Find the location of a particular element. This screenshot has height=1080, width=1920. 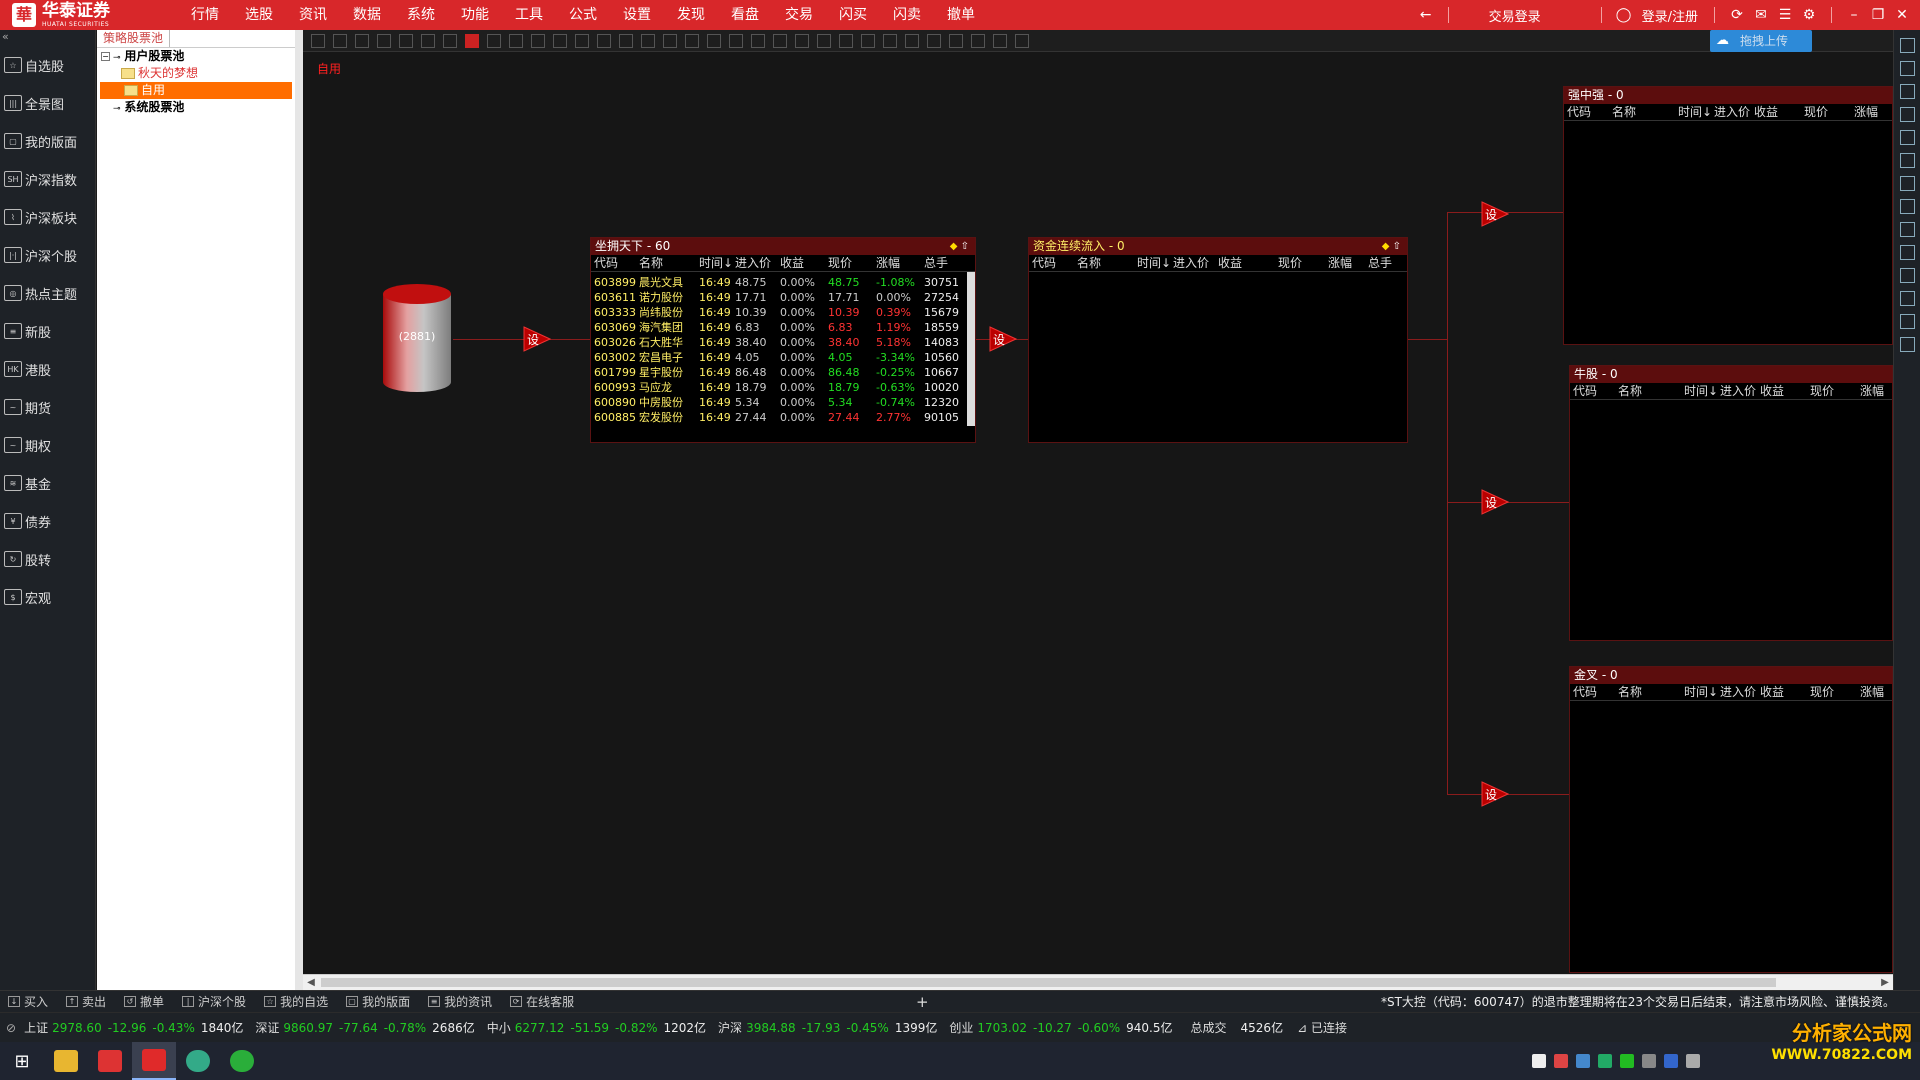

bluetooth-icon is located at coordinates (1671, 1061).